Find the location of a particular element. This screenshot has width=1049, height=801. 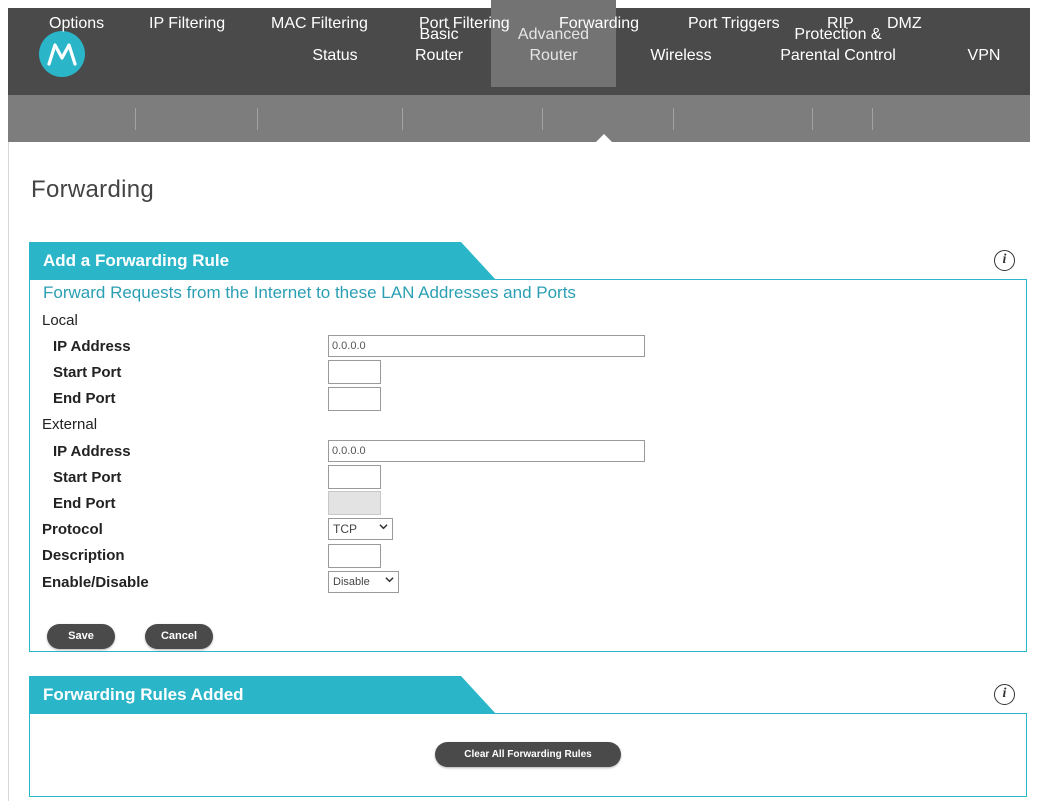

local-ip-input: 0.0.0.0 is located at coordinates (486, 346).